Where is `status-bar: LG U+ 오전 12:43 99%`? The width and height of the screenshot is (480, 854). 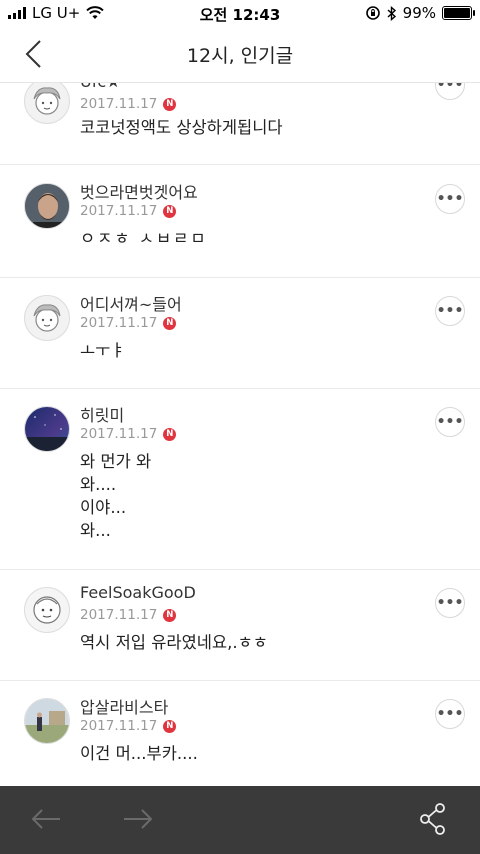 status-bar: LG U+ 오전 12:43 99% is located at coordinates (240, 13).